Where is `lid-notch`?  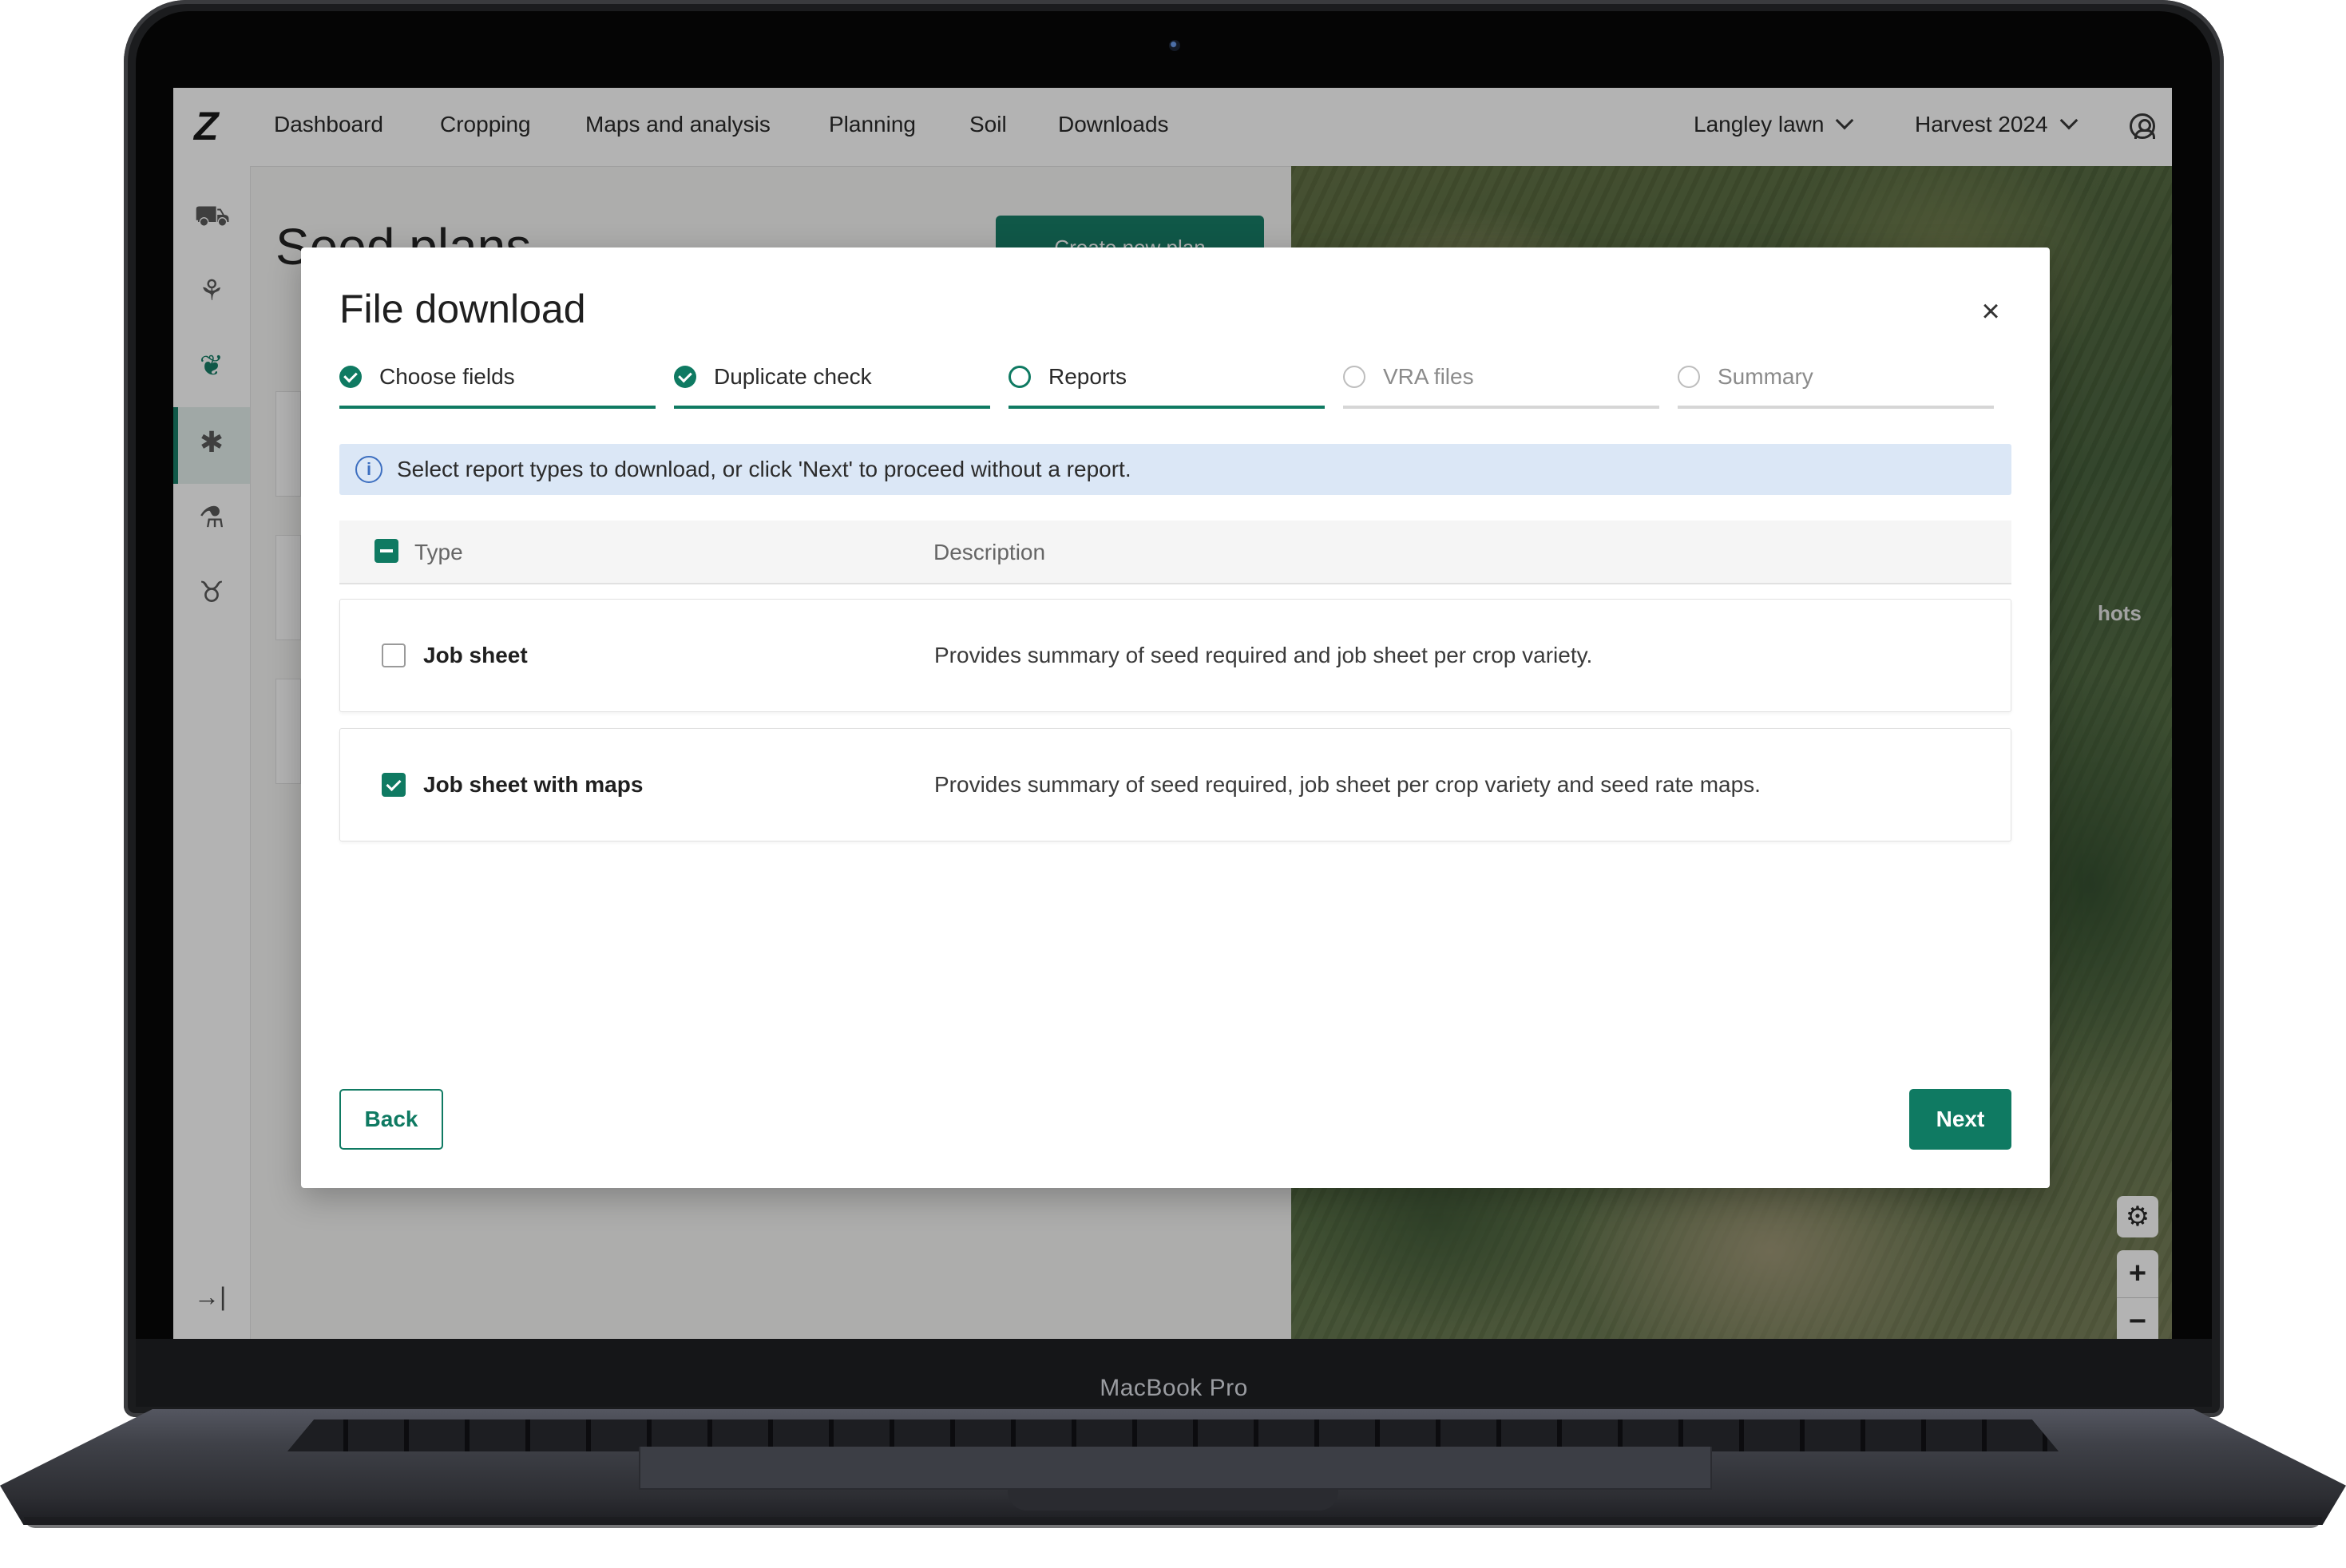
lid-notch is located at coordinates (1173, 1501).